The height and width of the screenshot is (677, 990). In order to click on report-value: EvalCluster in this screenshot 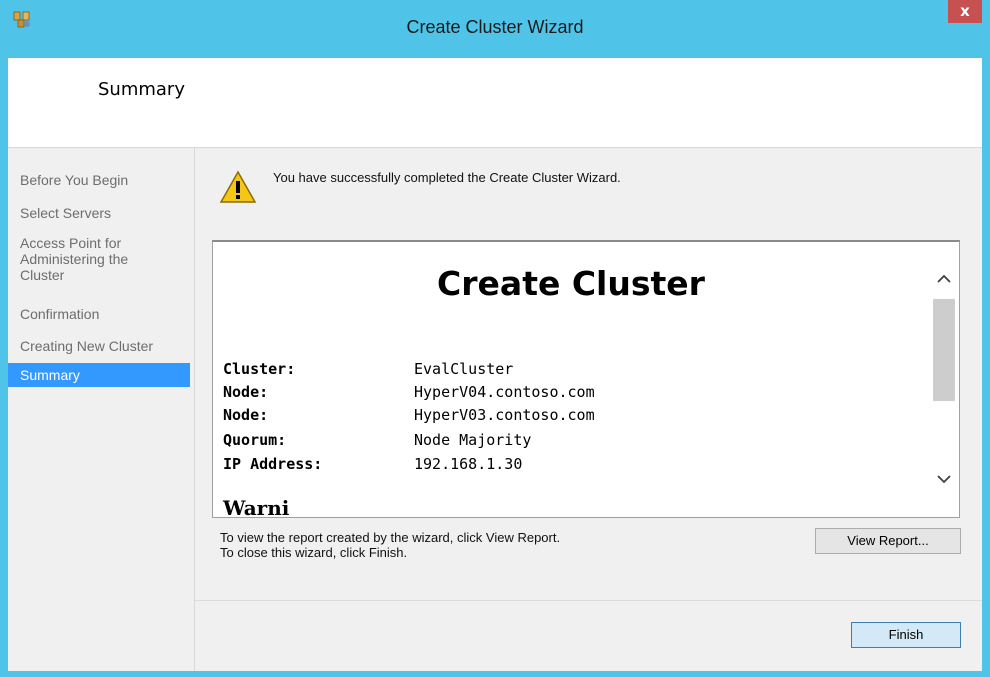, I will do `click(464, 369)`.